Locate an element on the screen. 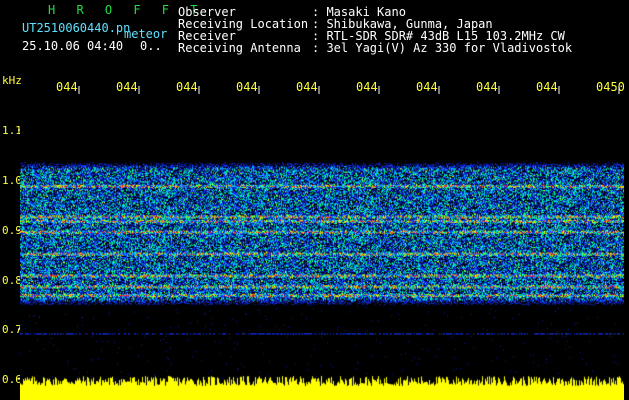 Image resolution: width=629 pixels, height=400 pixels. y-tick-label: 0.7 is located at coordinates (12, 329).